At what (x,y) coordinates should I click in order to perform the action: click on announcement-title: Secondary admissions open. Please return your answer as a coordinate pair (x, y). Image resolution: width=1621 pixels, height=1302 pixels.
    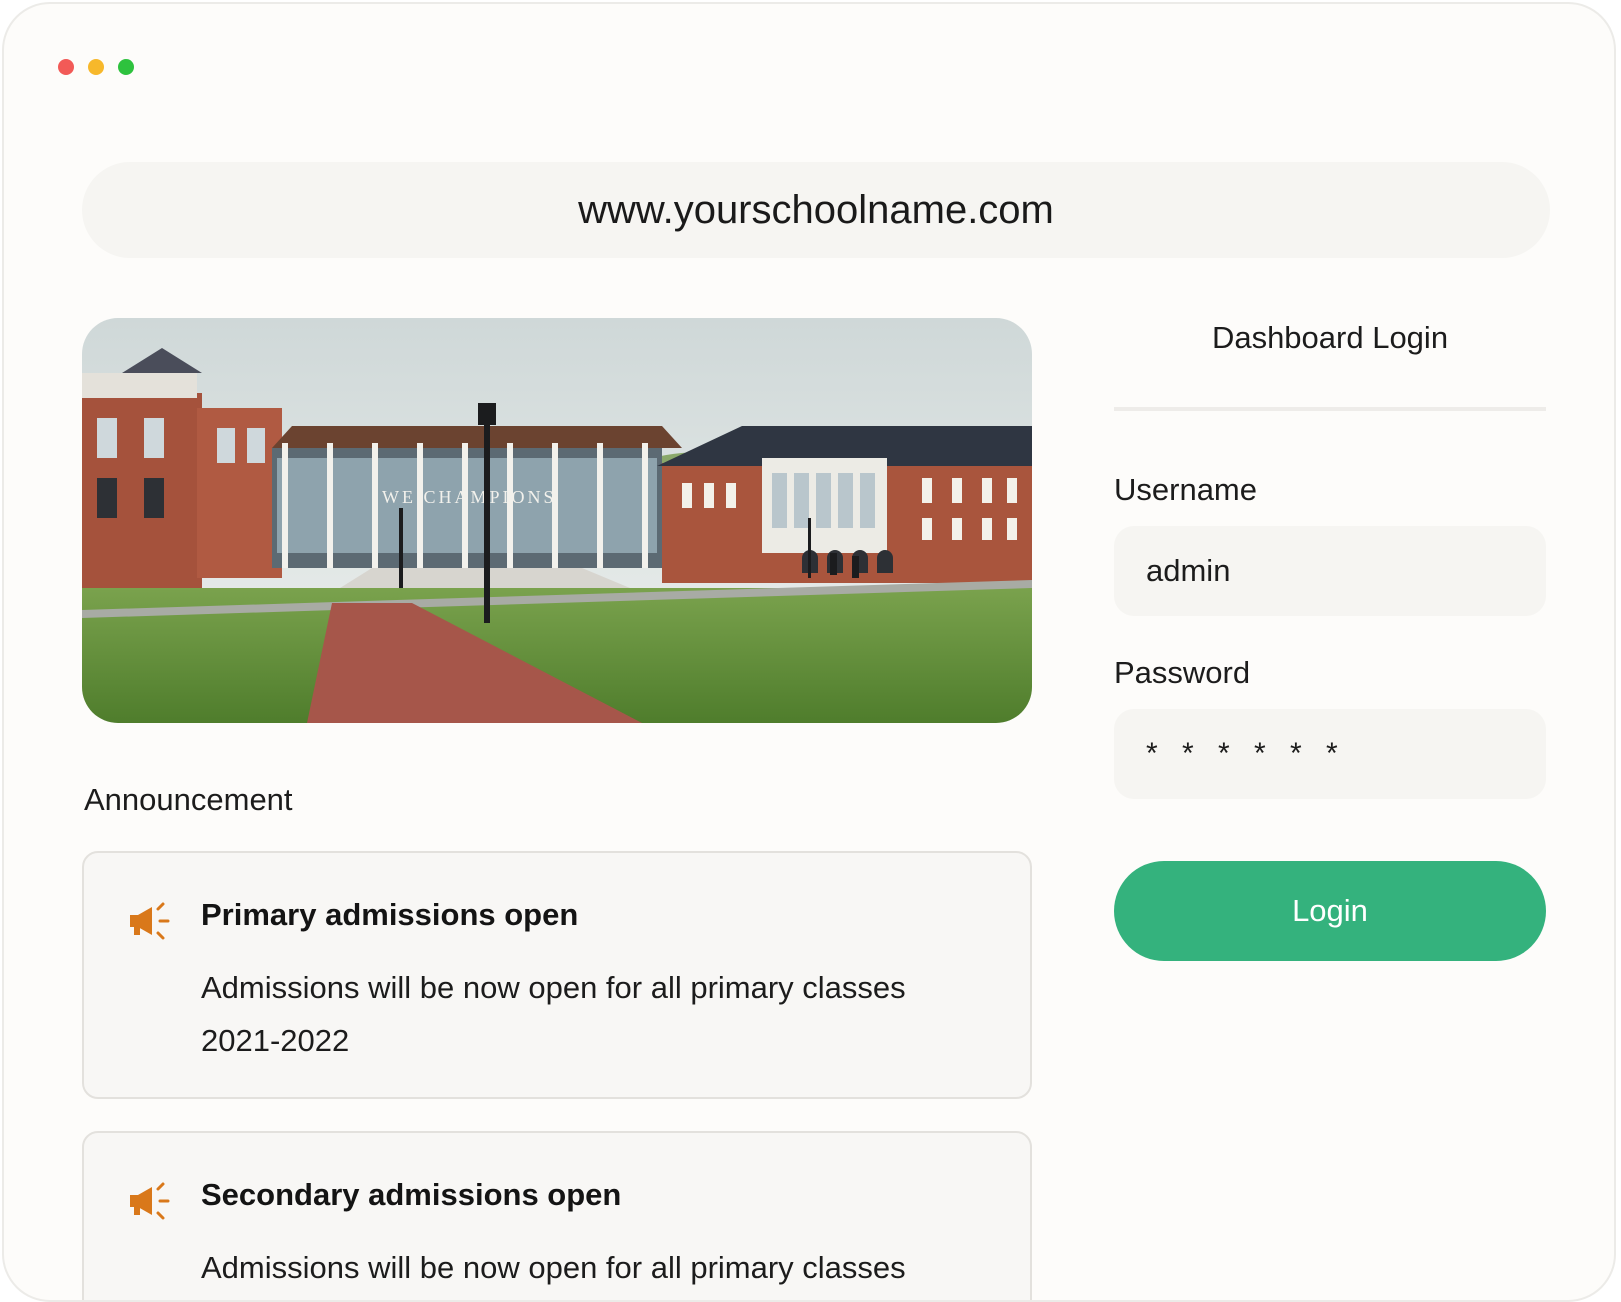
    Looking at the image, I should click on (411, 1194).